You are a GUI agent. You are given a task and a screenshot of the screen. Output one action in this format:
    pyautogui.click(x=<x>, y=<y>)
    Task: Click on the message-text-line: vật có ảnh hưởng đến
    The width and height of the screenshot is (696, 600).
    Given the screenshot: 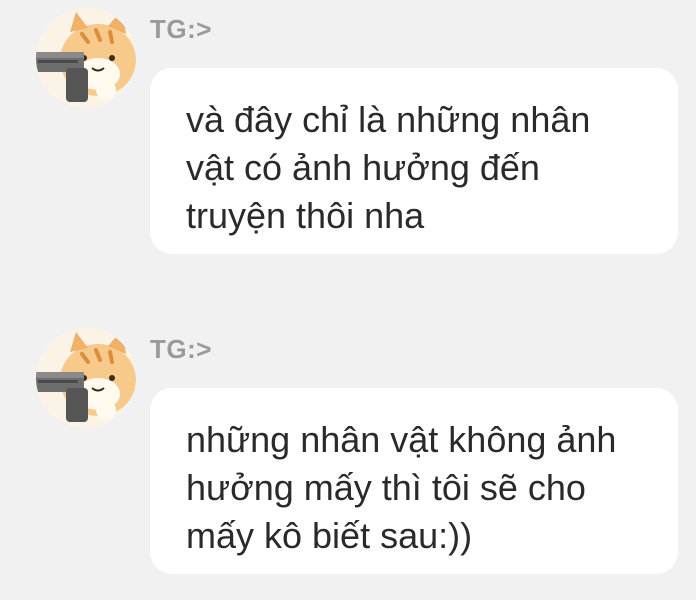 What is the action you would take?
    pyautogui.click(x=363, y=167)
    